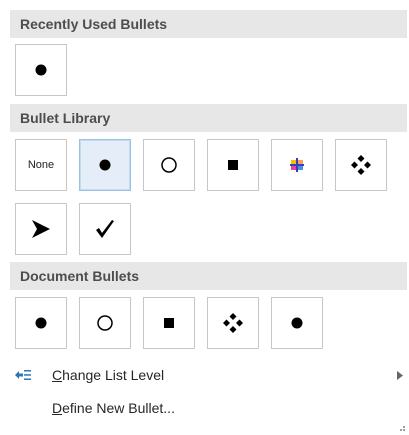  I want to click on document-bullet-hollow-circle, so click(105, 323).